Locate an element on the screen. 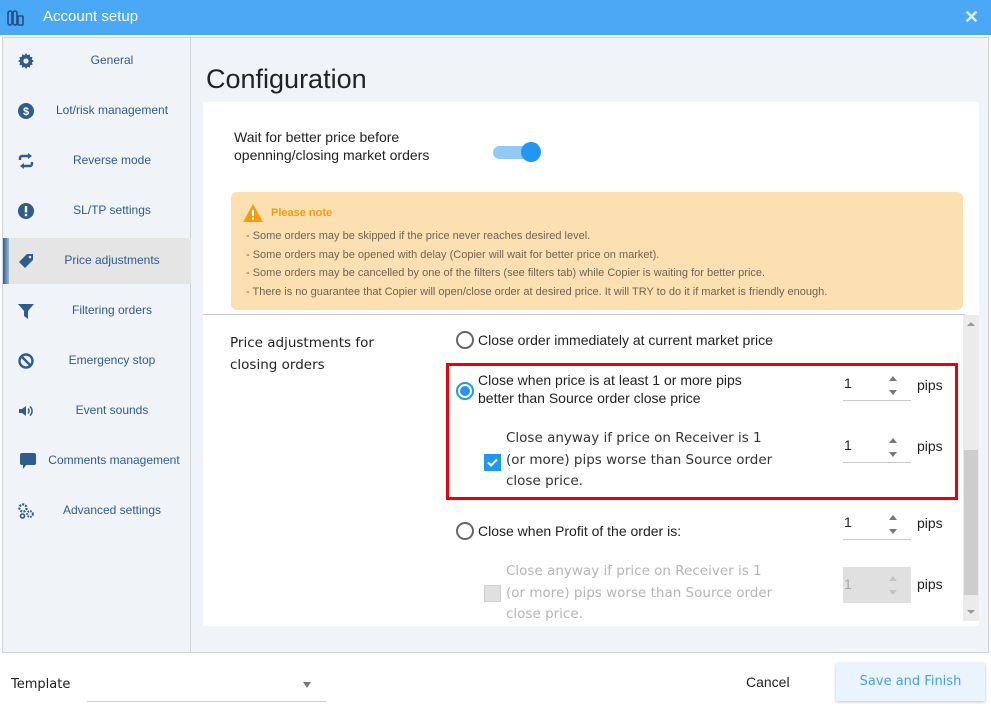  sidebar-item-emergency-stop: Emergency stop is located at coordinates (97, 361).